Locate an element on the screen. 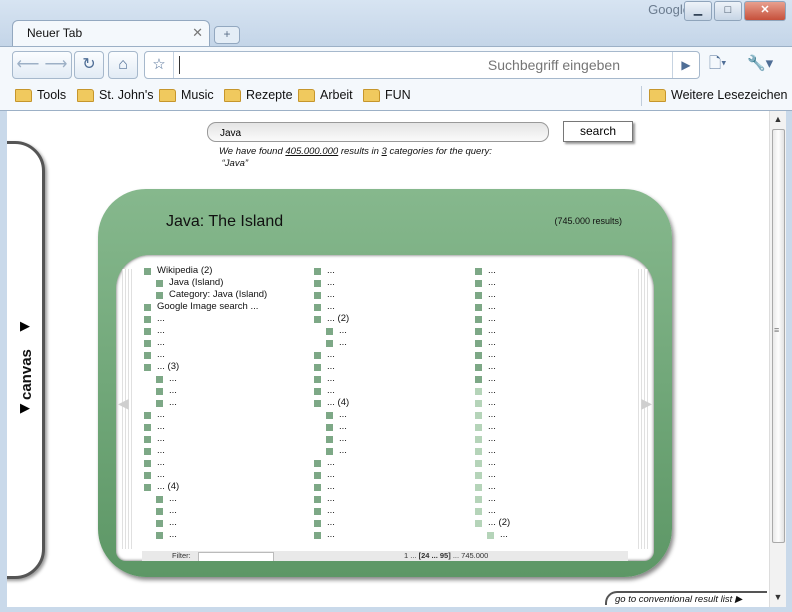 This screenshot has width=792, height=612. back-arrow-icon: ⟵ is located at coordinates (28, 65).